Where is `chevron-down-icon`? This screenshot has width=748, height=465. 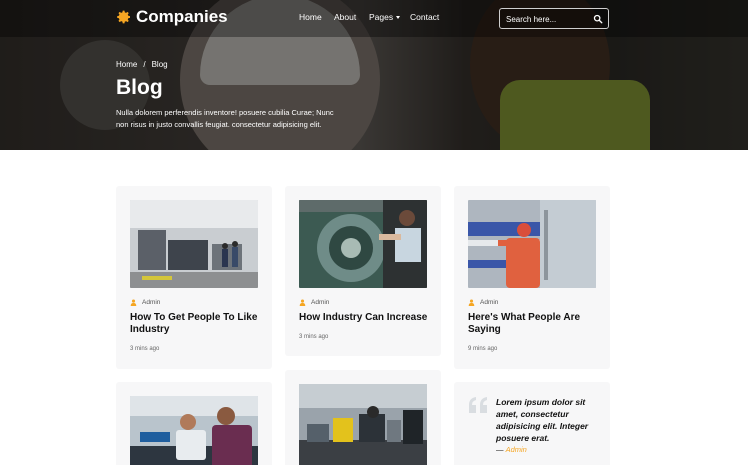
chevron-down-icon is located at coordinates (398, 18).